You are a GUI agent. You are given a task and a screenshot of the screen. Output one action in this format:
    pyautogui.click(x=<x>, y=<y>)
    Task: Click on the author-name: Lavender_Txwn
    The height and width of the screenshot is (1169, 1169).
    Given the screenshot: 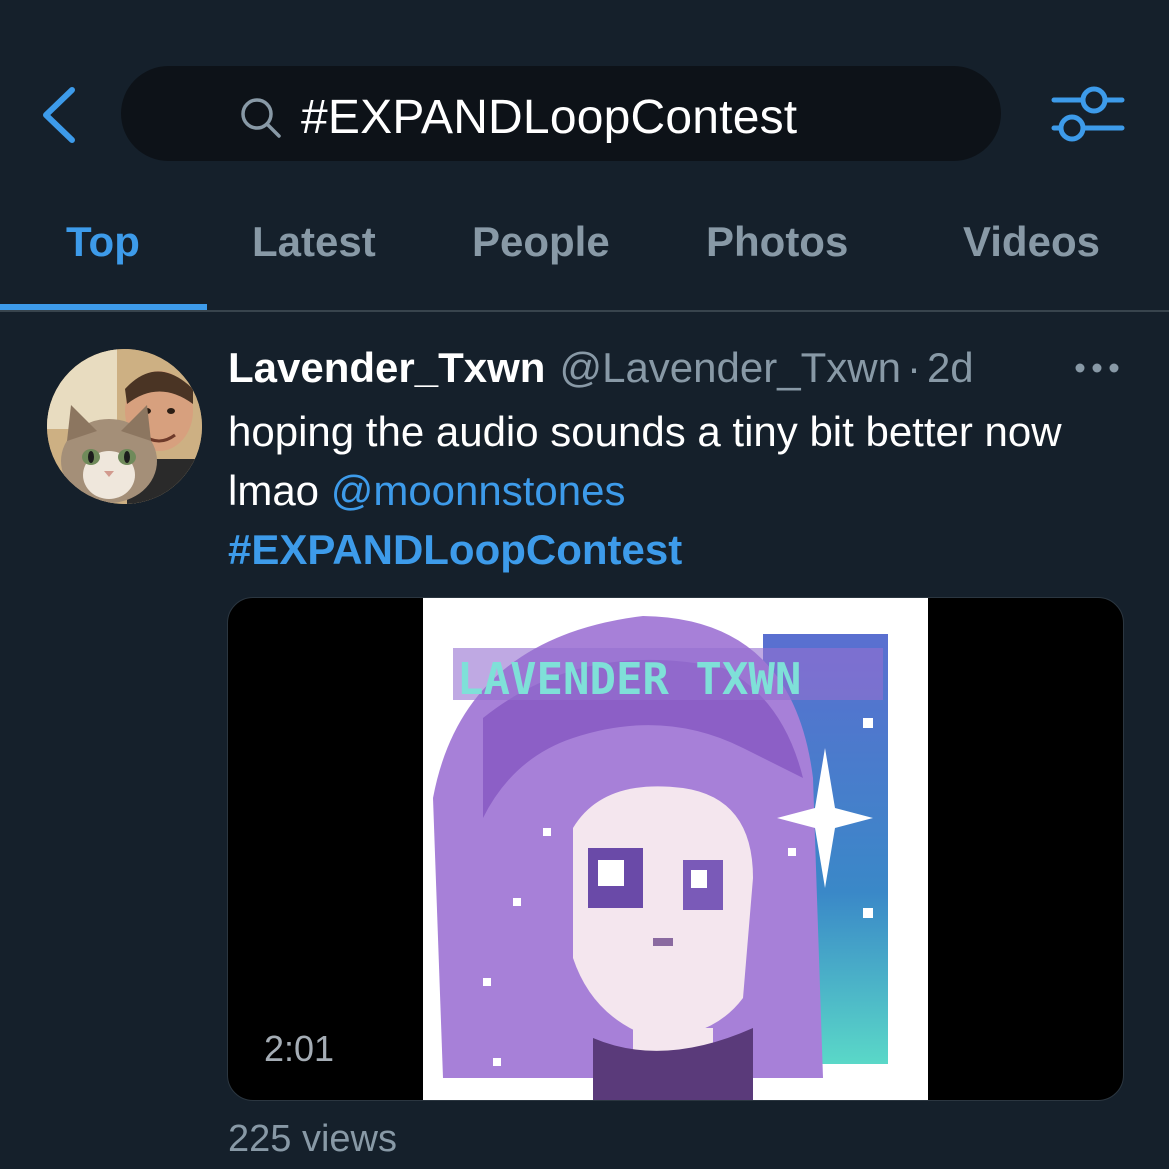 What is the action you would take?
    pyautogui.click(x=386, y=367)
    